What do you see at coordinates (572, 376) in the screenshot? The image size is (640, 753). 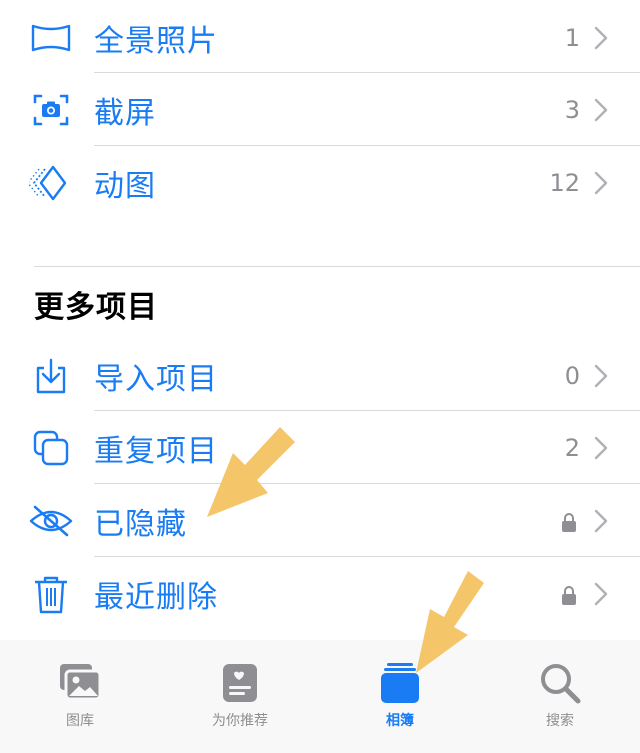 I see `row-count: 0` at bounding box center [572, 376].